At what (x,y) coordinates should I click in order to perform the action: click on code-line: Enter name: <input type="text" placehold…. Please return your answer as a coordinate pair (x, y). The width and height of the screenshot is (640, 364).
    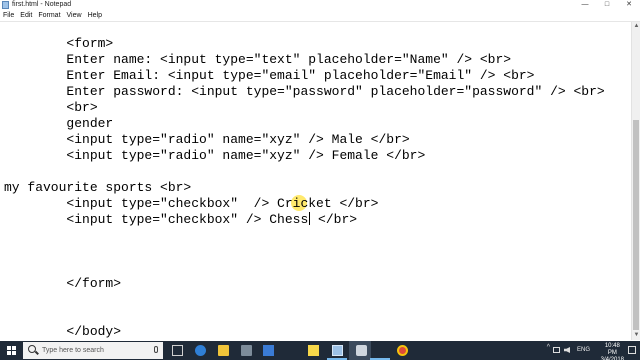
    Looking at the image, I should click on (258, 59).